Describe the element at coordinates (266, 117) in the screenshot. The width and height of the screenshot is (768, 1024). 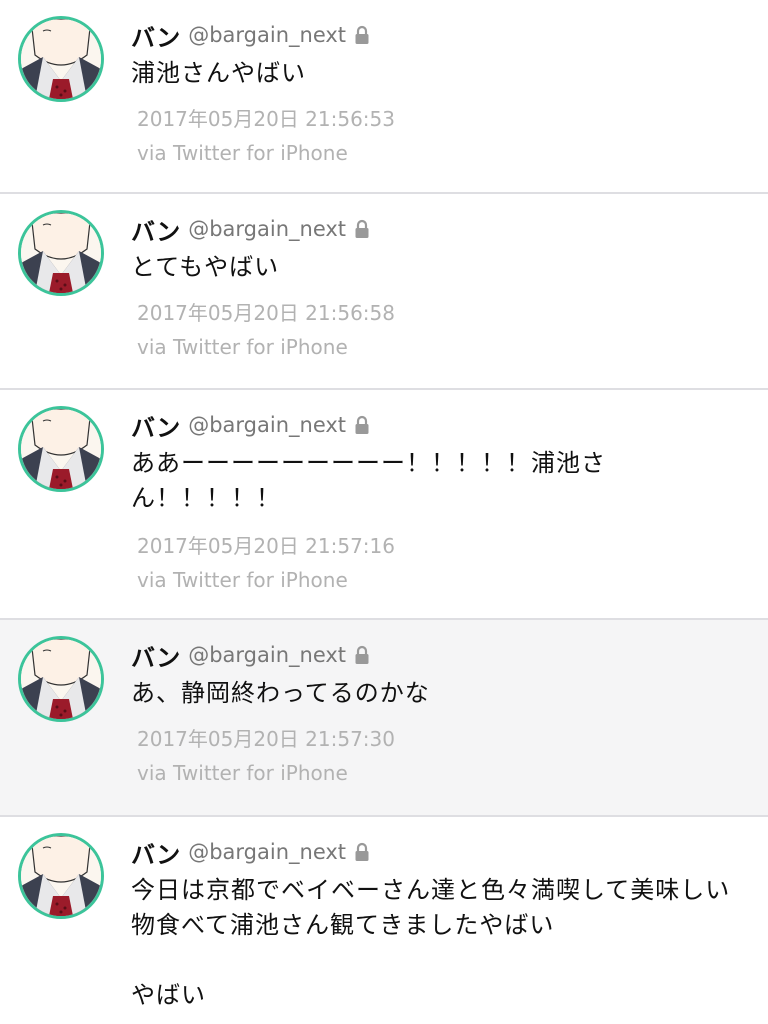
I see `tweet-timestamp: 2017年05月20日 21:56:53` at that location.